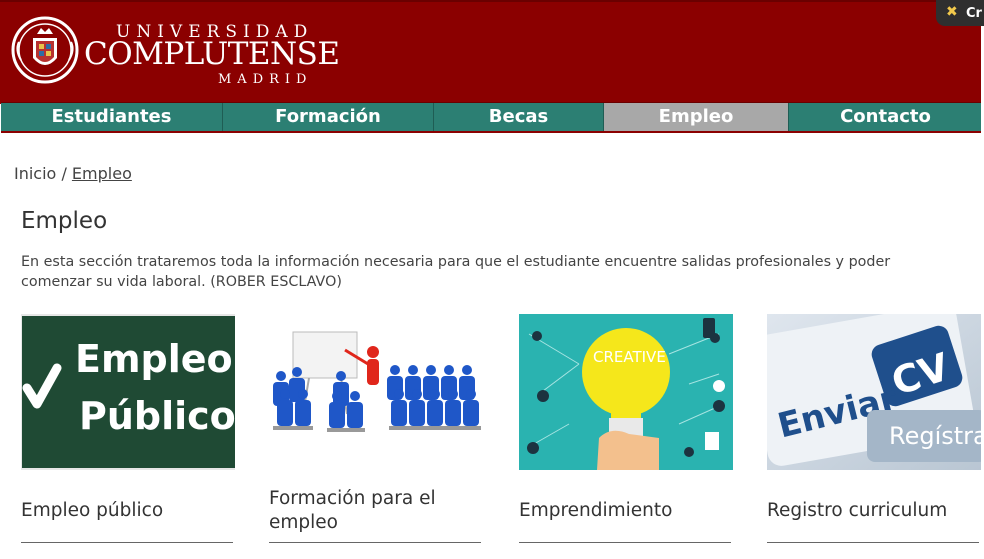 The image size is (984, 559). I want to click on chalk-text-empleo: Empleo, so click(154, 359).